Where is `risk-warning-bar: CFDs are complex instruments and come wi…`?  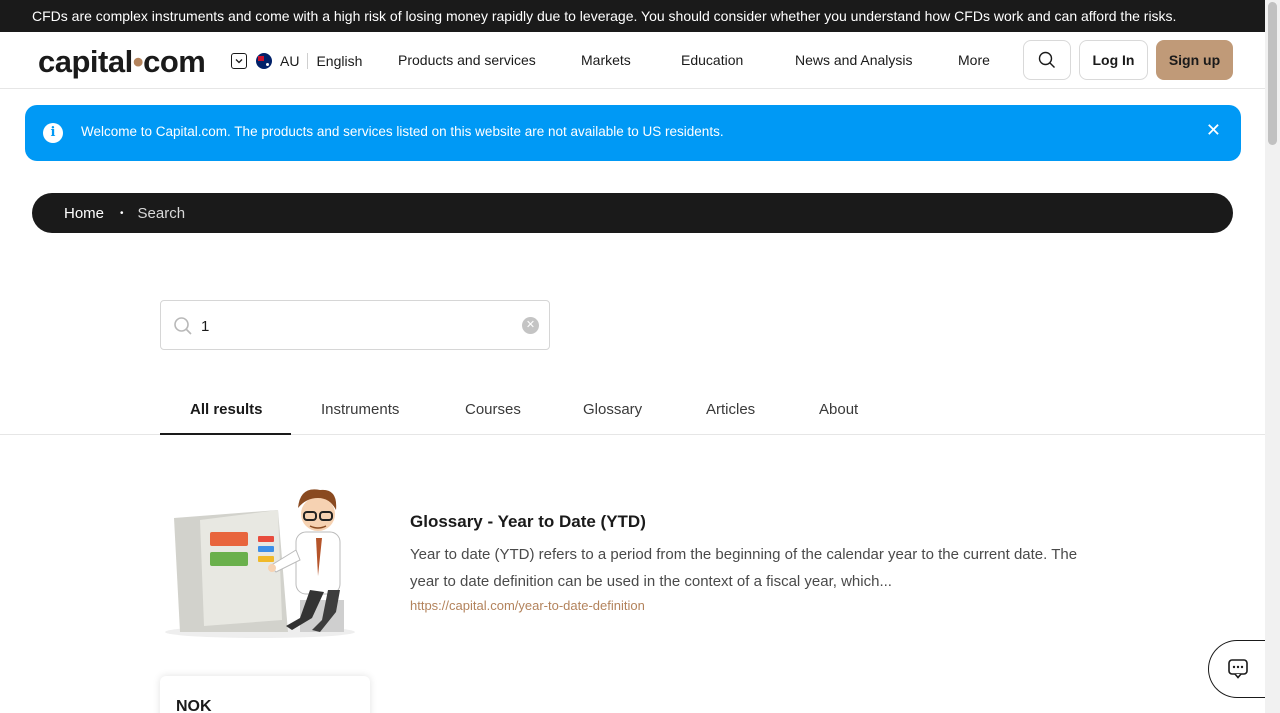 risk-warning-bar: CFDs are complex instruments and come wi… is located at coordinates (632, 16).